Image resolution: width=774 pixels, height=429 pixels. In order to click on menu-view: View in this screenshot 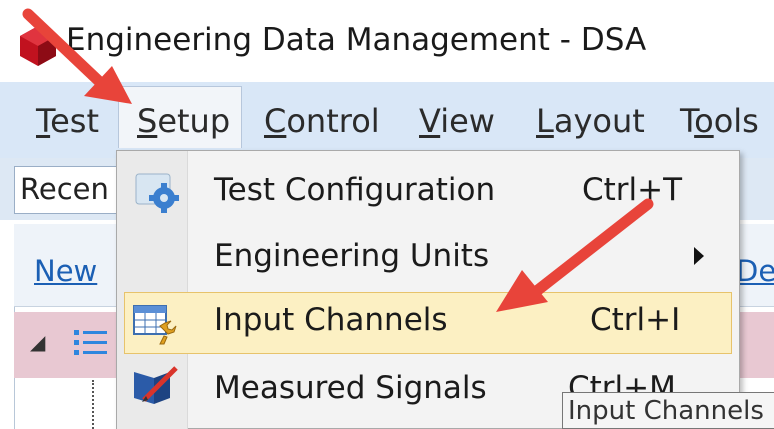, I will do `click(457, 121)`.